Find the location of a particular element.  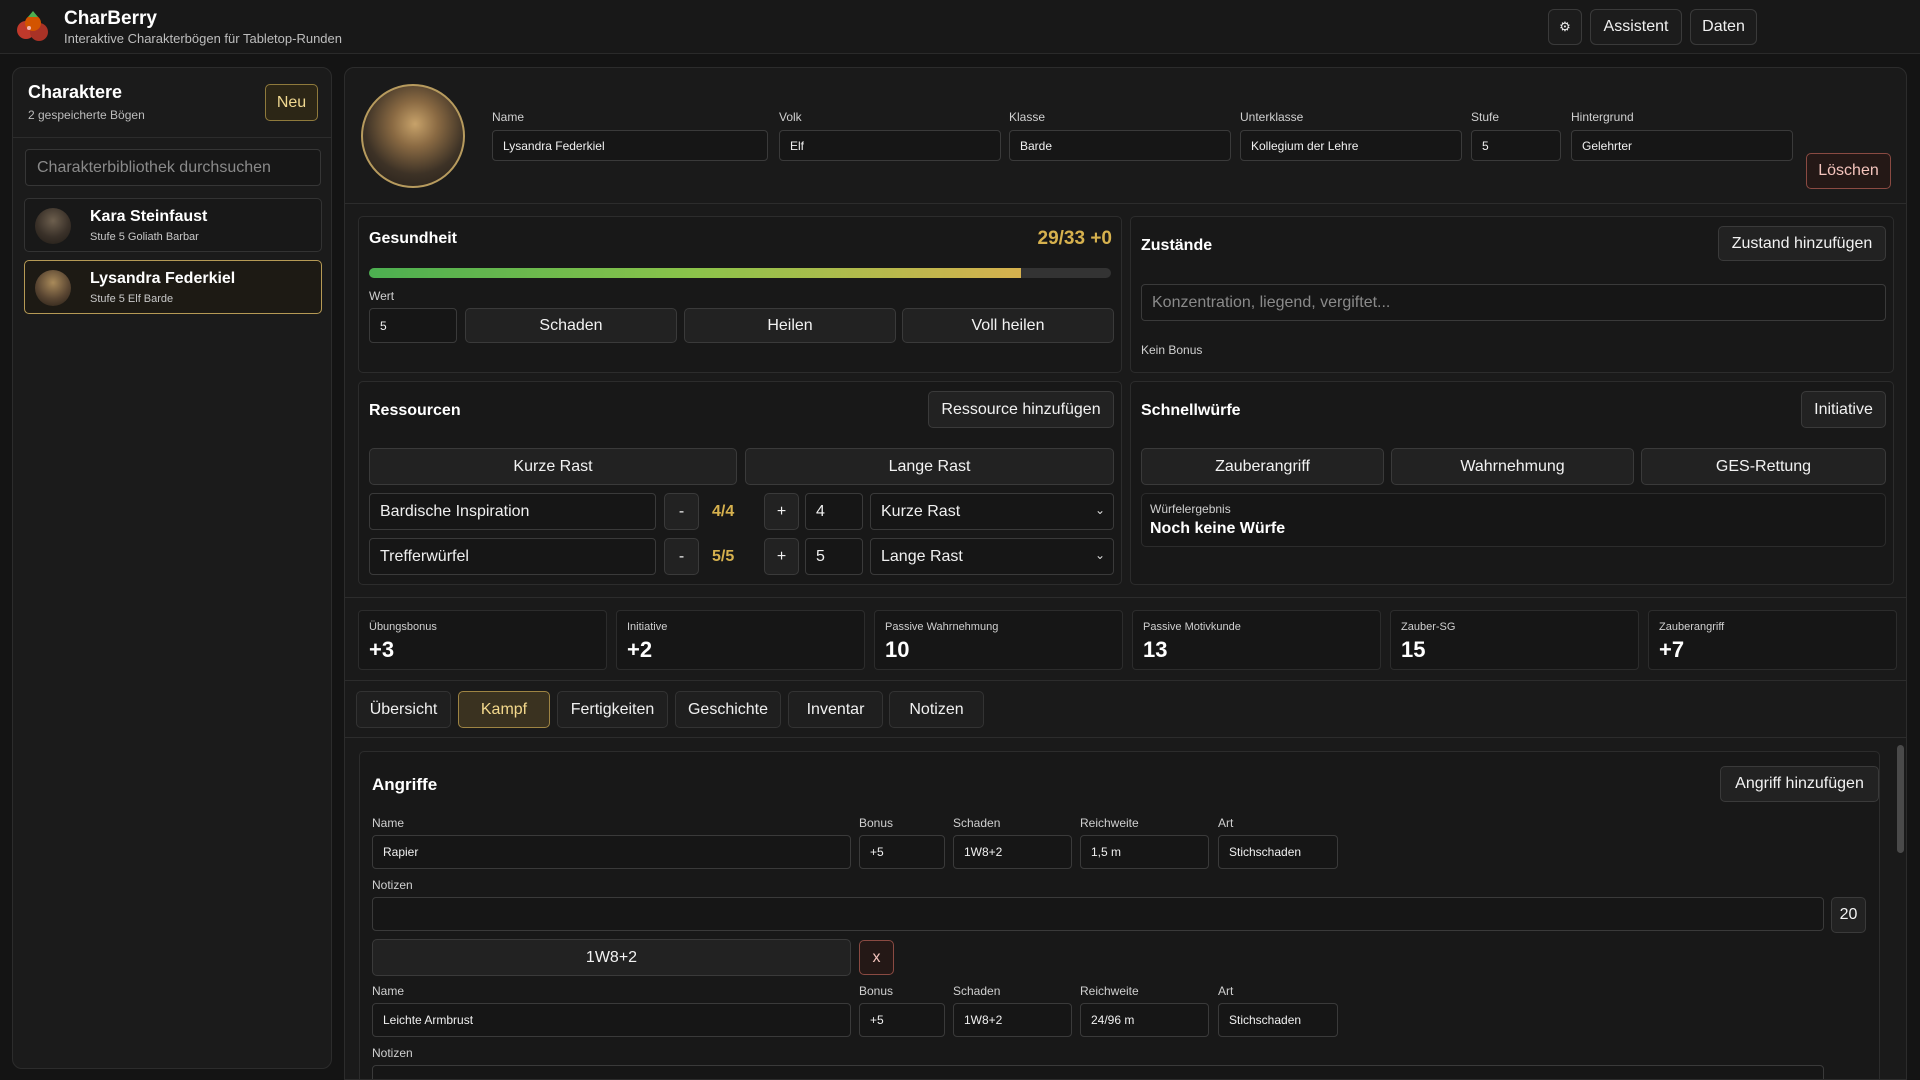

stat-initiative: Initiative +2 is located at coordinates (740, 640).